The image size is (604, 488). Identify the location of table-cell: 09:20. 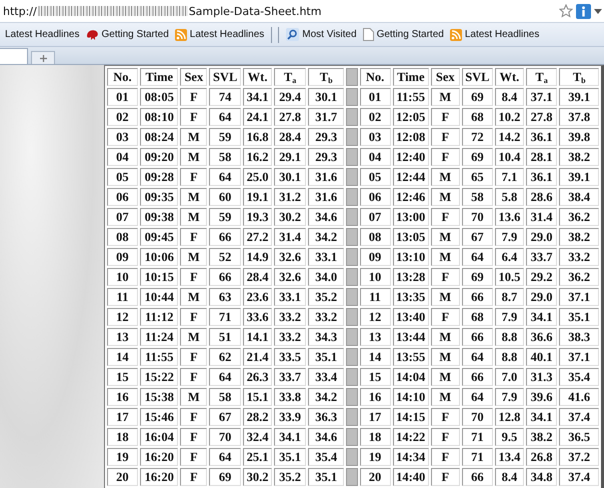
(159, 157).